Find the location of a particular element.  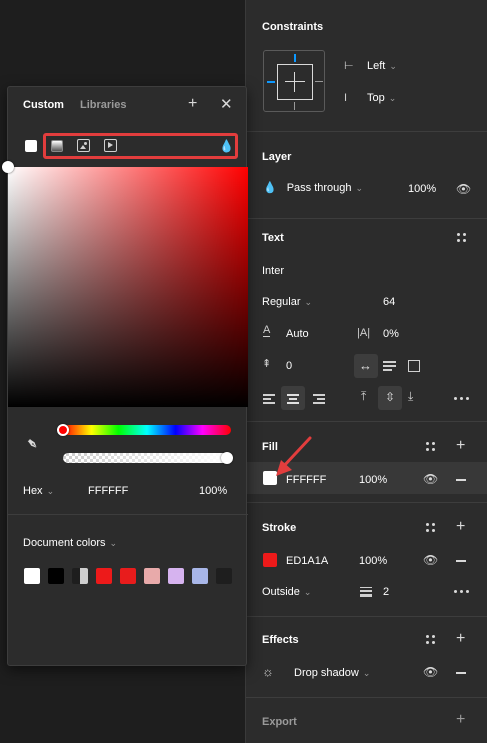

line-height-value: Auto is located at coordinates (297, 334).